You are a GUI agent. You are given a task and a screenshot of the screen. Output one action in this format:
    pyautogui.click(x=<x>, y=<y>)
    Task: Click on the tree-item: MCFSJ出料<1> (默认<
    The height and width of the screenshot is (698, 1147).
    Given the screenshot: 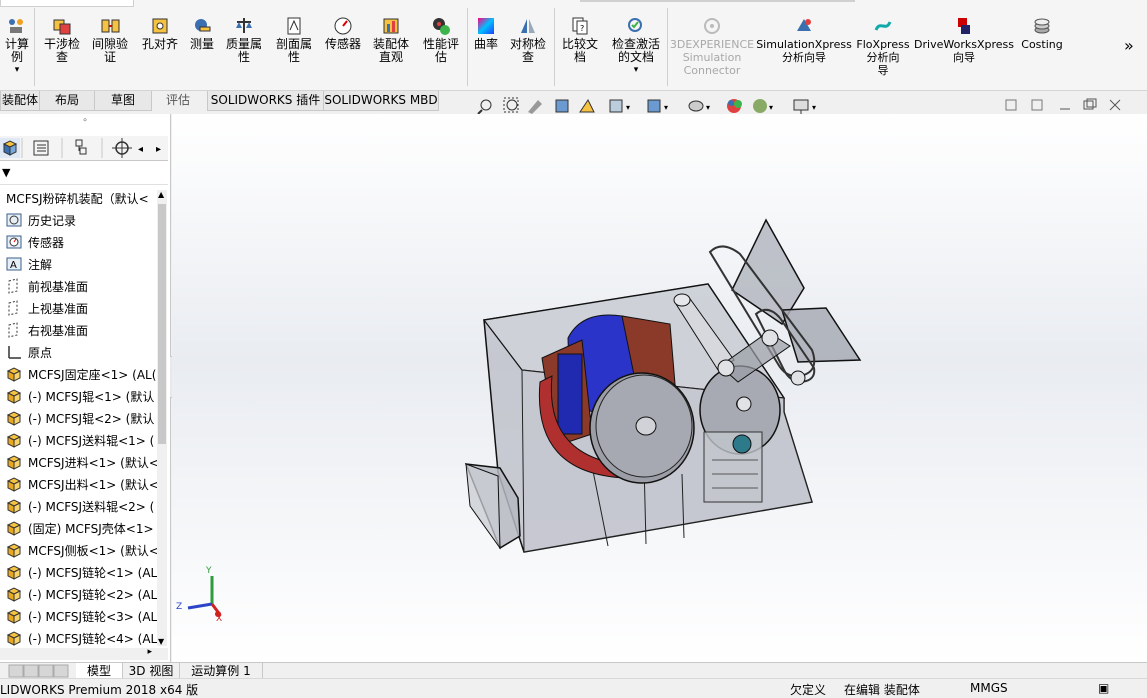 What is the action you would take?
    pyautogui.click(x=82, y=484)
    